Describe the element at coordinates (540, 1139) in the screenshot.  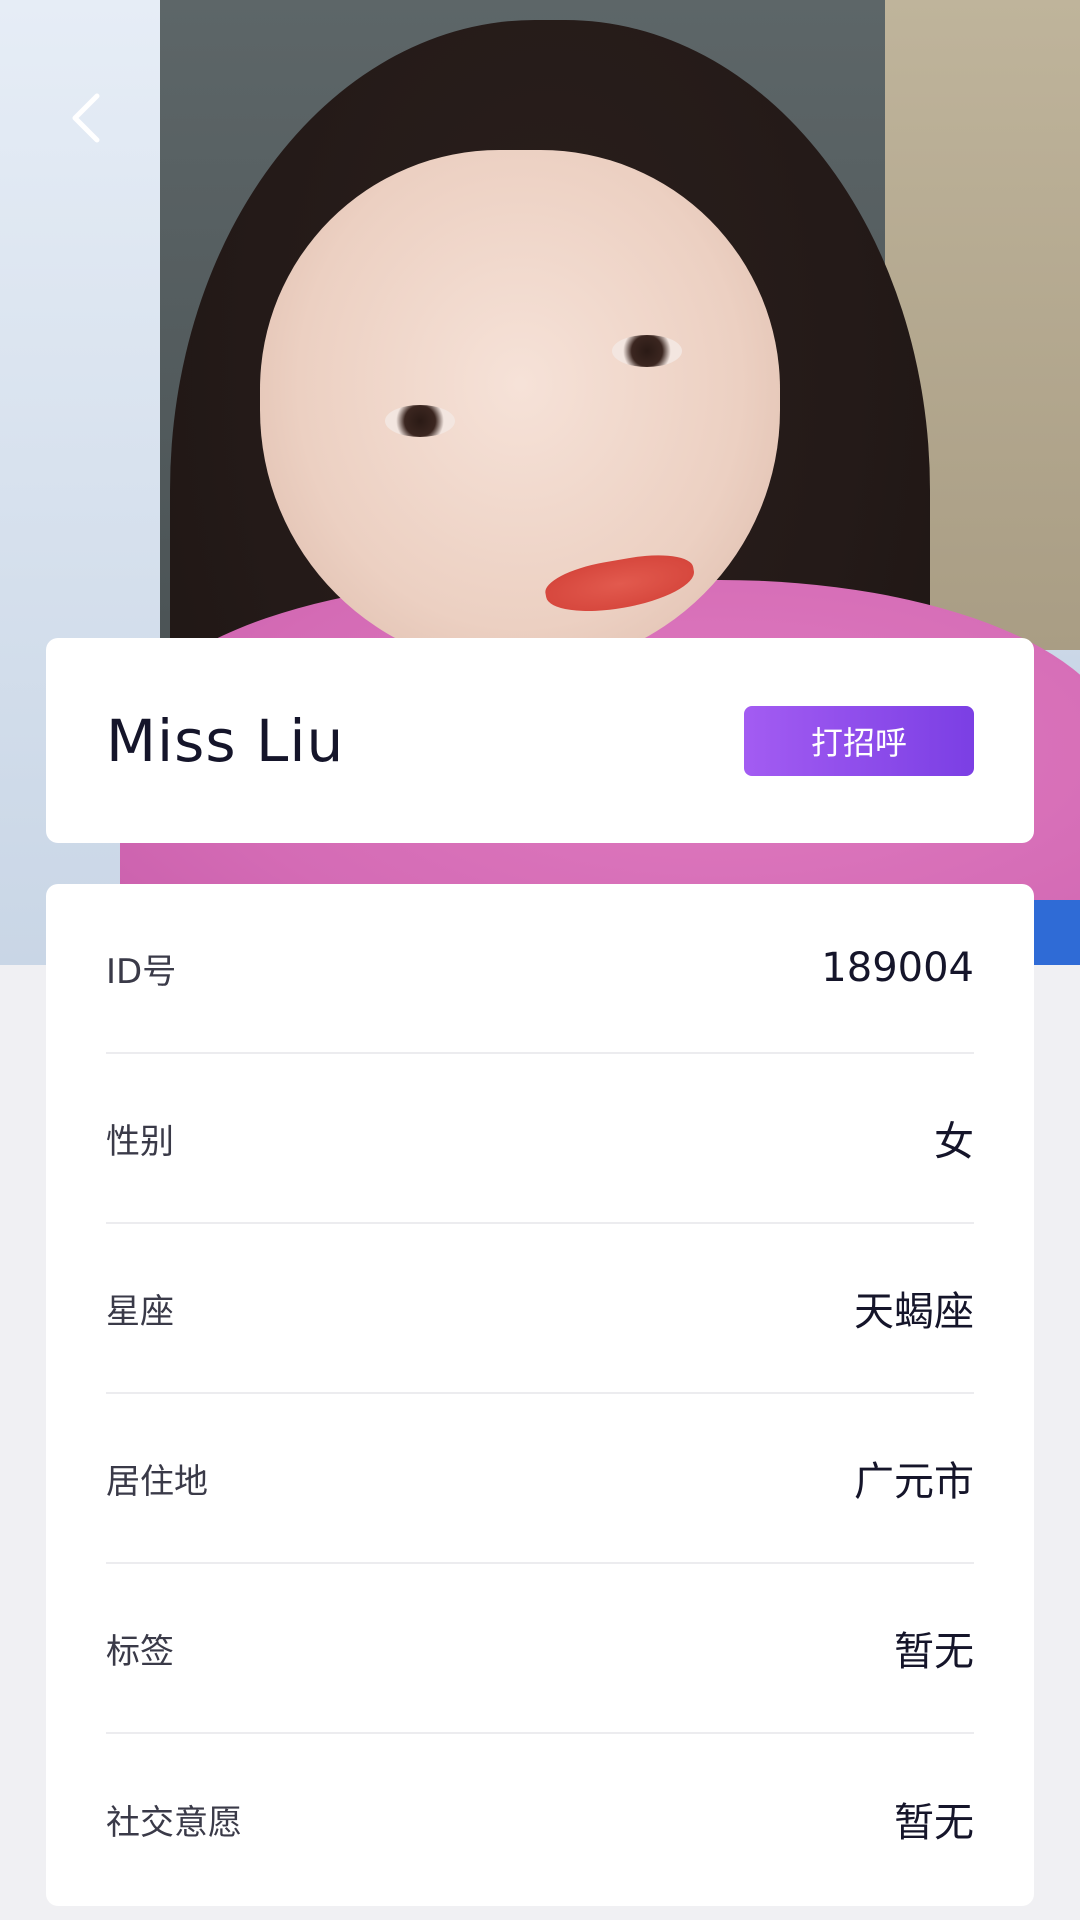
I see `info-row-gender: 性别 女` at that location.